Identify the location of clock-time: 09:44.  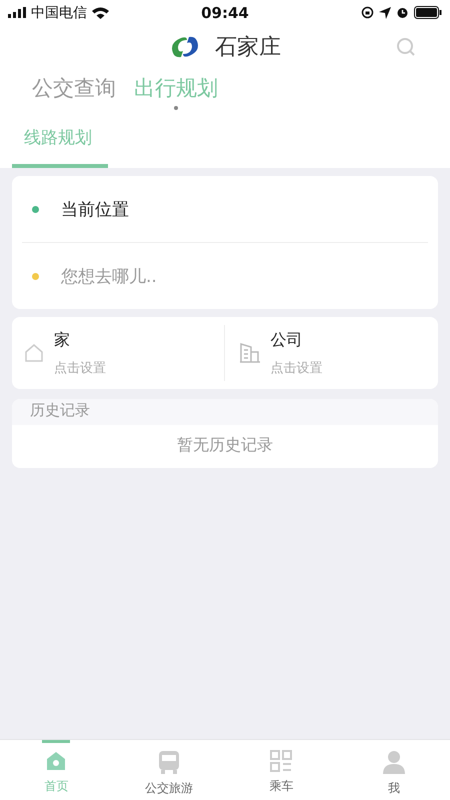
(225, 13).